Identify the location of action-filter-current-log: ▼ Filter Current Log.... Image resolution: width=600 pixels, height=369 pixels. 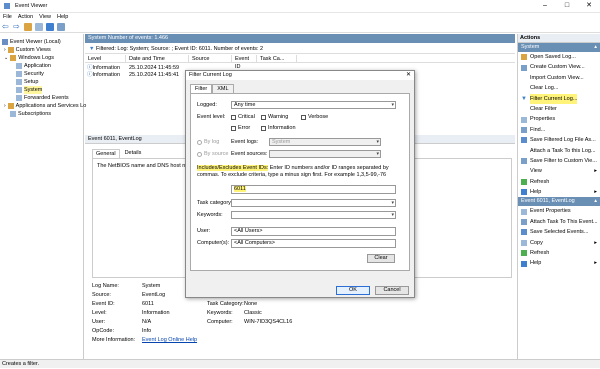
(559, 98).